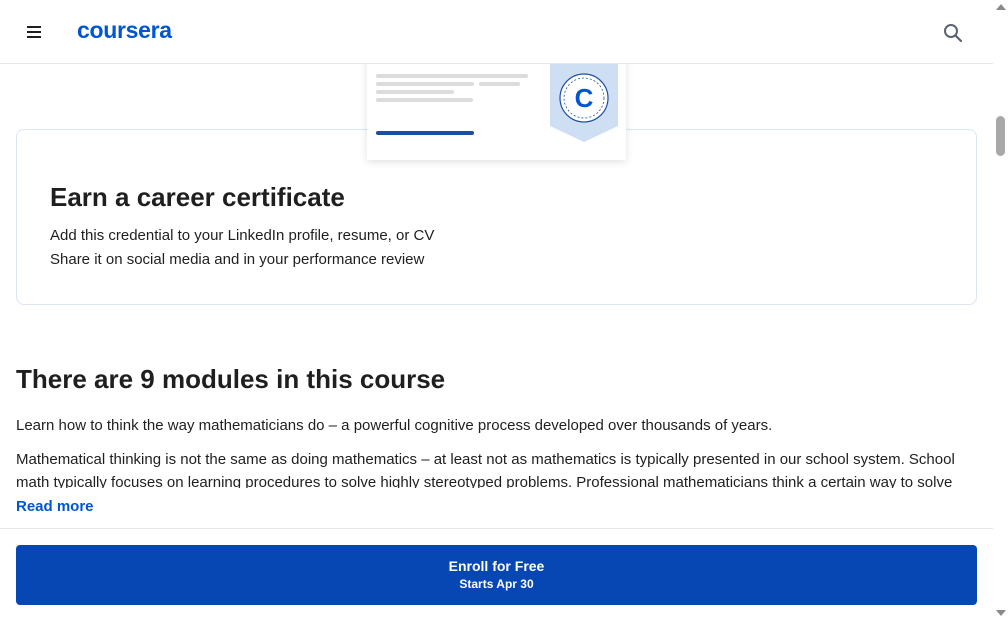  What do you see at coordinates (496, 566) in the screenshot?
I see `enroll-button-label: Enroll for Free` at bounding box center [496, 566].